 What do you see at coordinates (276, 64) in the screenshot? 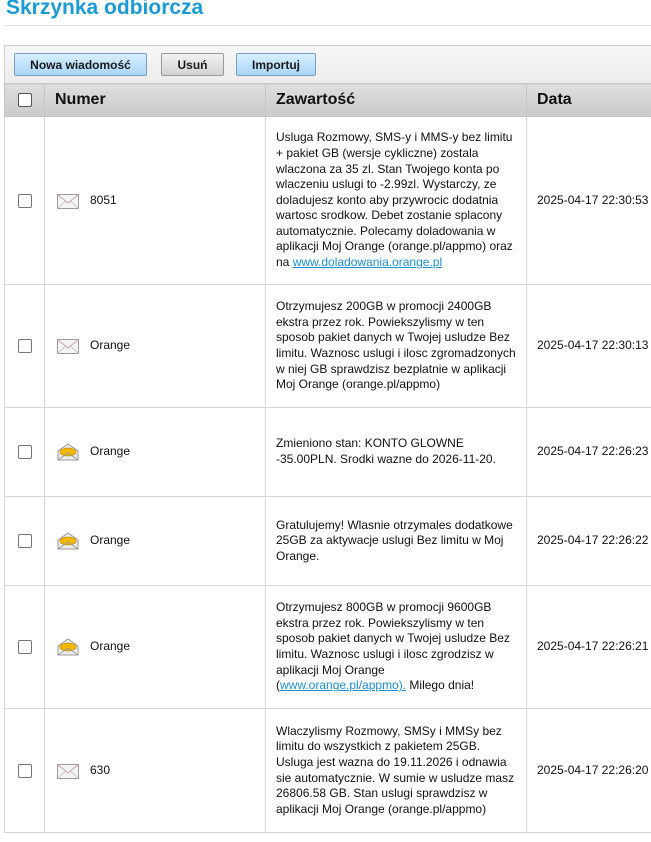
I see `import-button: Importuj` at bounding box center [276, 64].